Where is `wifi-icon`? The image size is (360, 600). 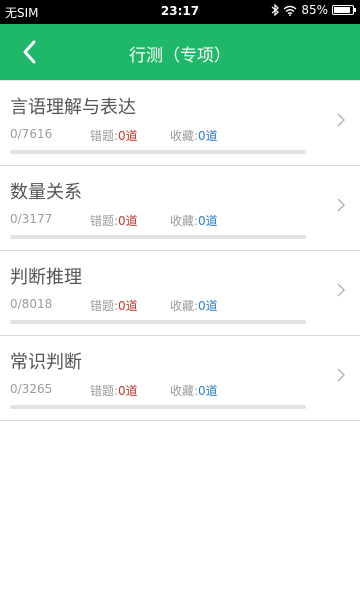 wifi-icon is located at coordinates (290, 10).